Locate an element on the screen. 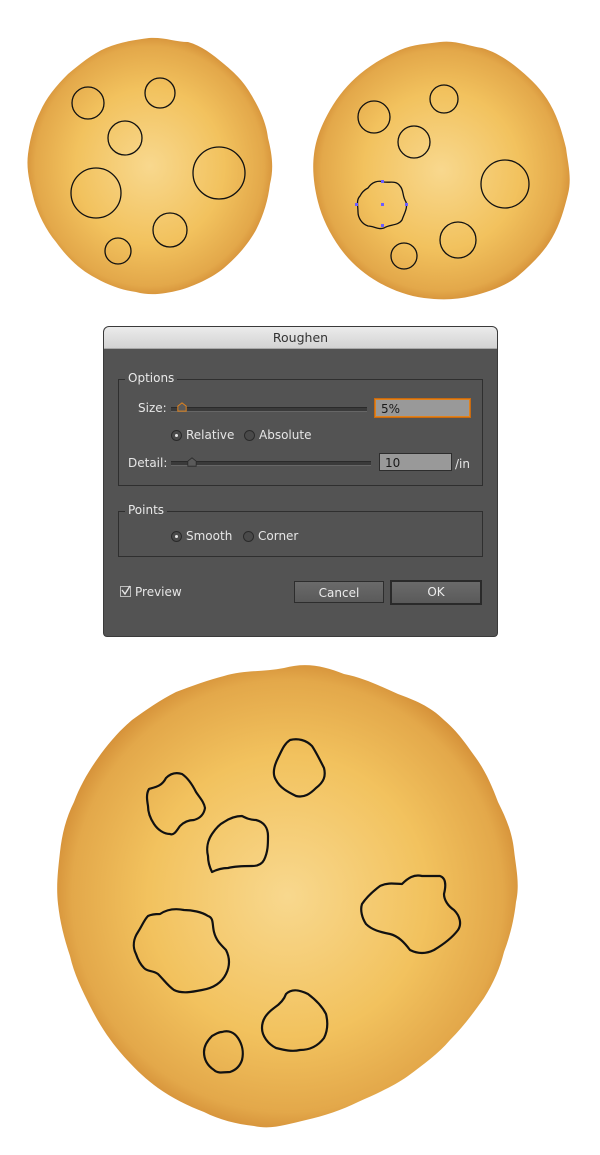 This screenshot has height=1155, width=600. size-label: Size: is located at coordinates (152, 408).